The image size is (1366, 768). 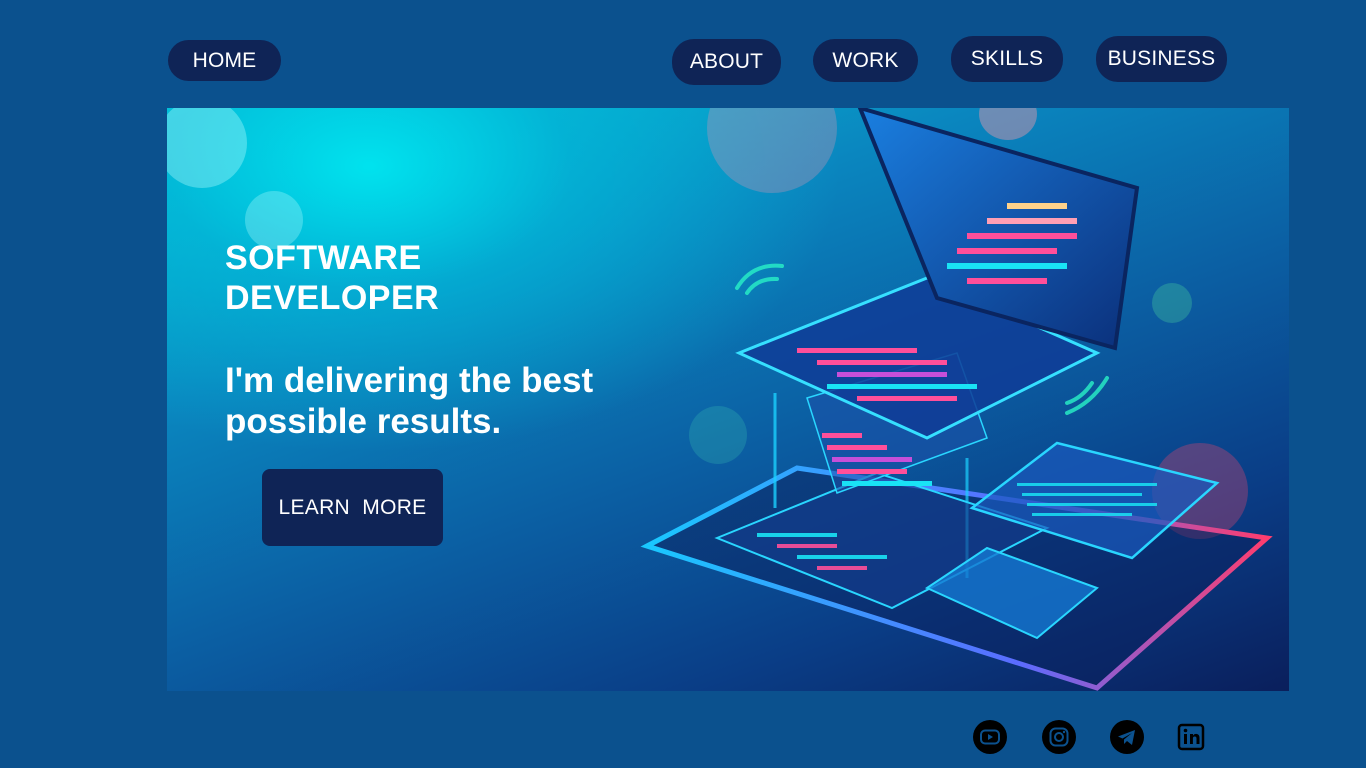 I want to click on nav-about-button: ABOUT, so click(x=726, y=62).